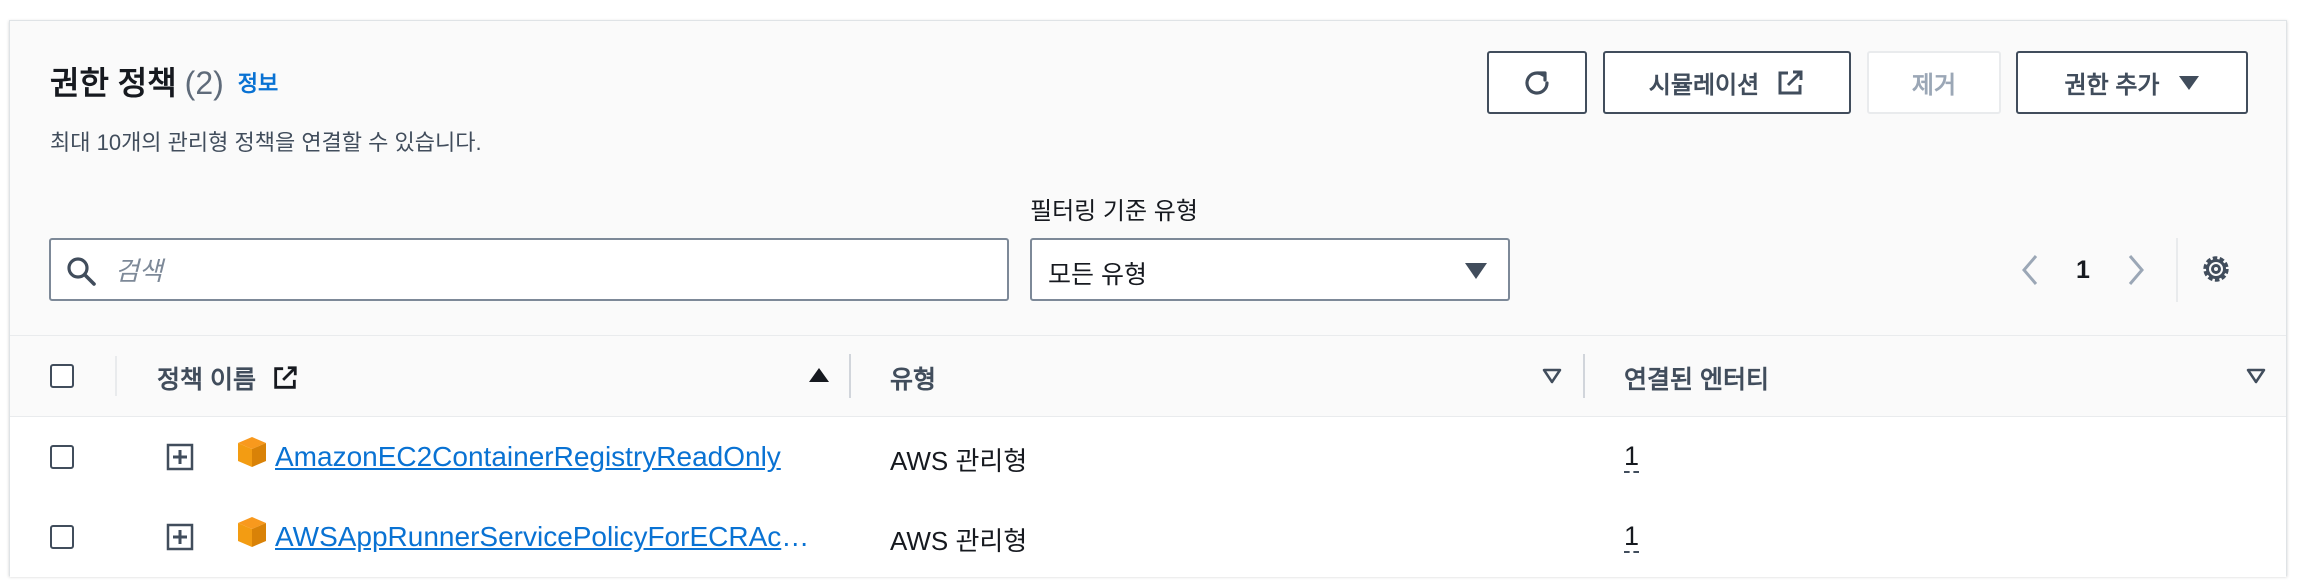  Describe the element at coordinates (81, 273) in the screenshot. I see `search-icon` at that location.